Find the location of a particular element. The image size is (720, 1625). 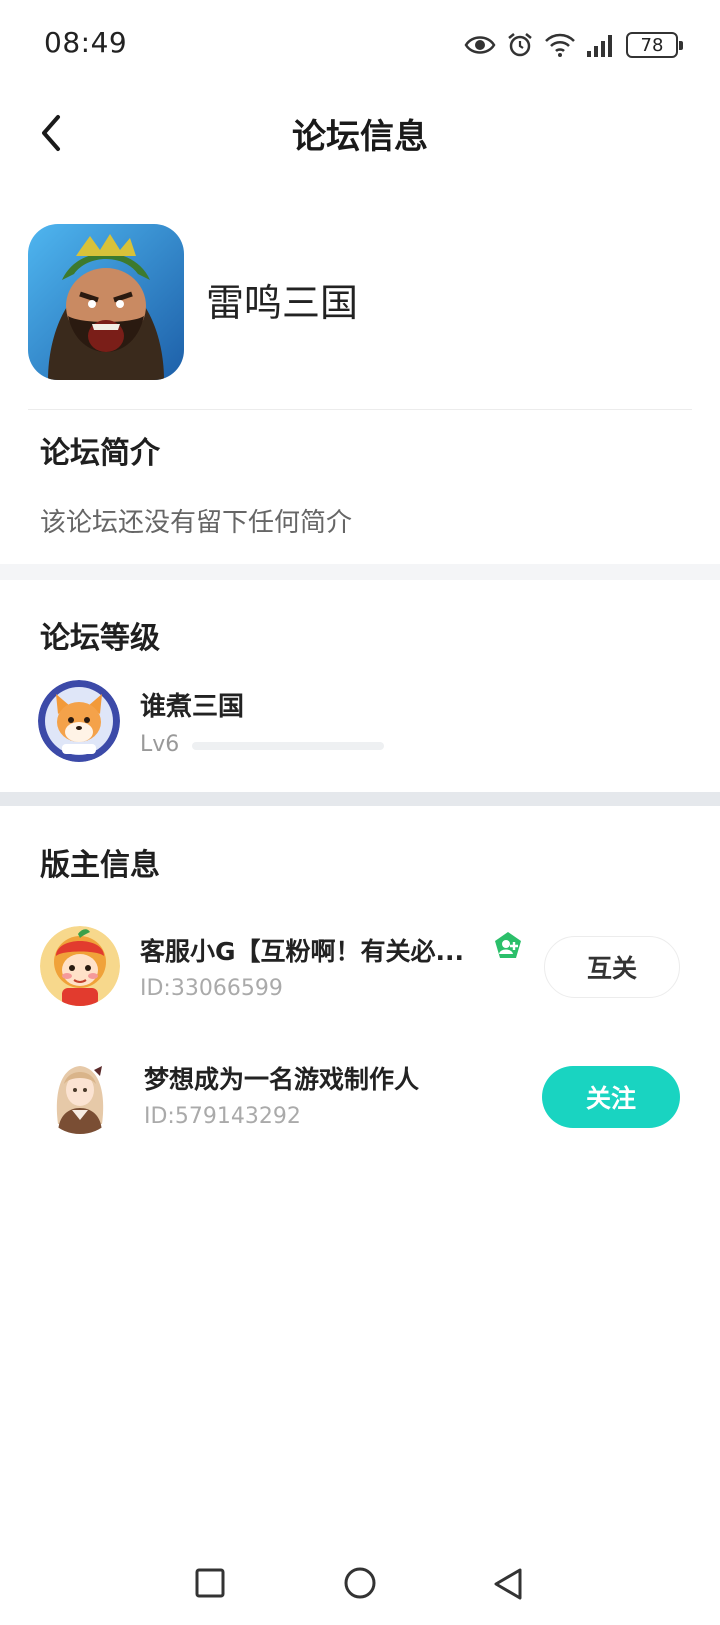

forum-game-icon is located at coordinates (106, 302).